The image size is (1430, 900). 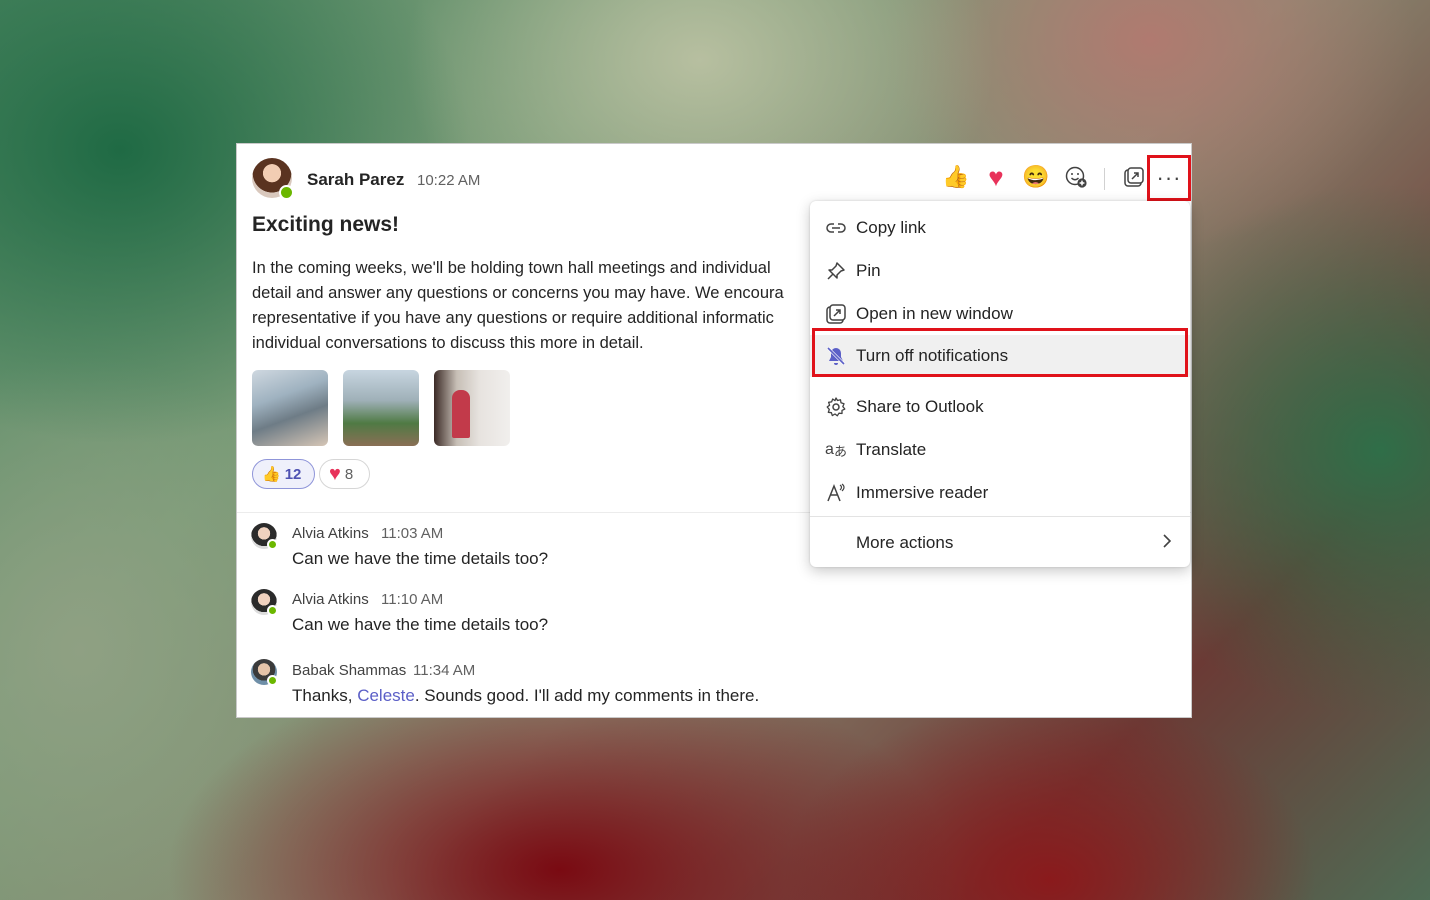 What do you see at coordinates (1000, 493) in the screenshot?
I see `menu-item-immersive-reader: Immersive reader` at bounding box center [1000, 493].